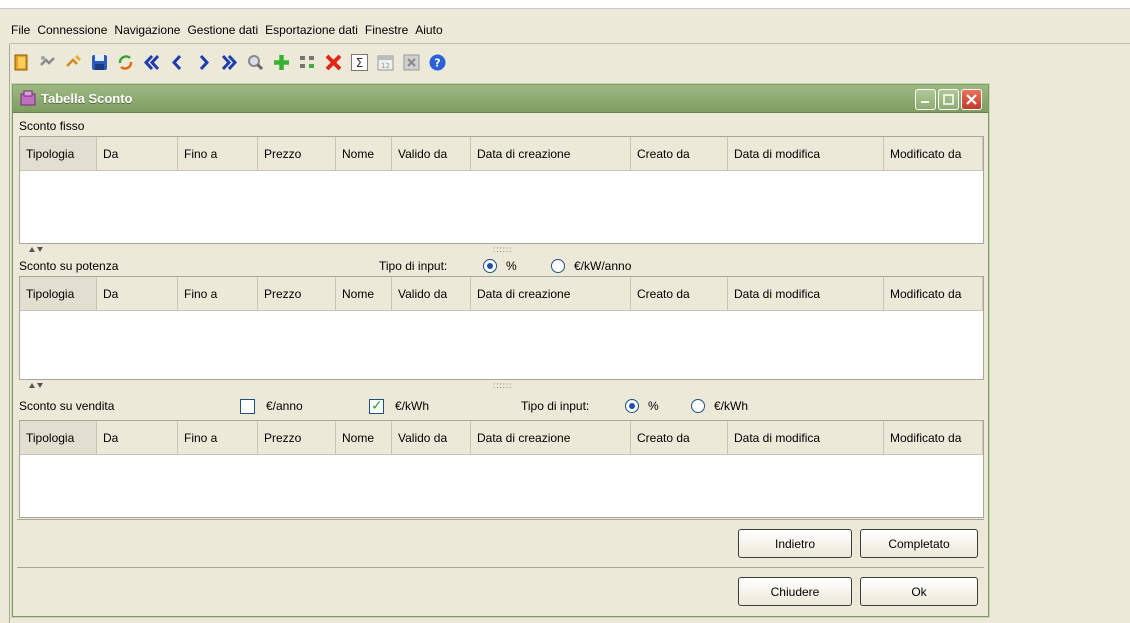 This screenshot has width=1130, height=623. I want to click on top-strip, so click(565, 4).